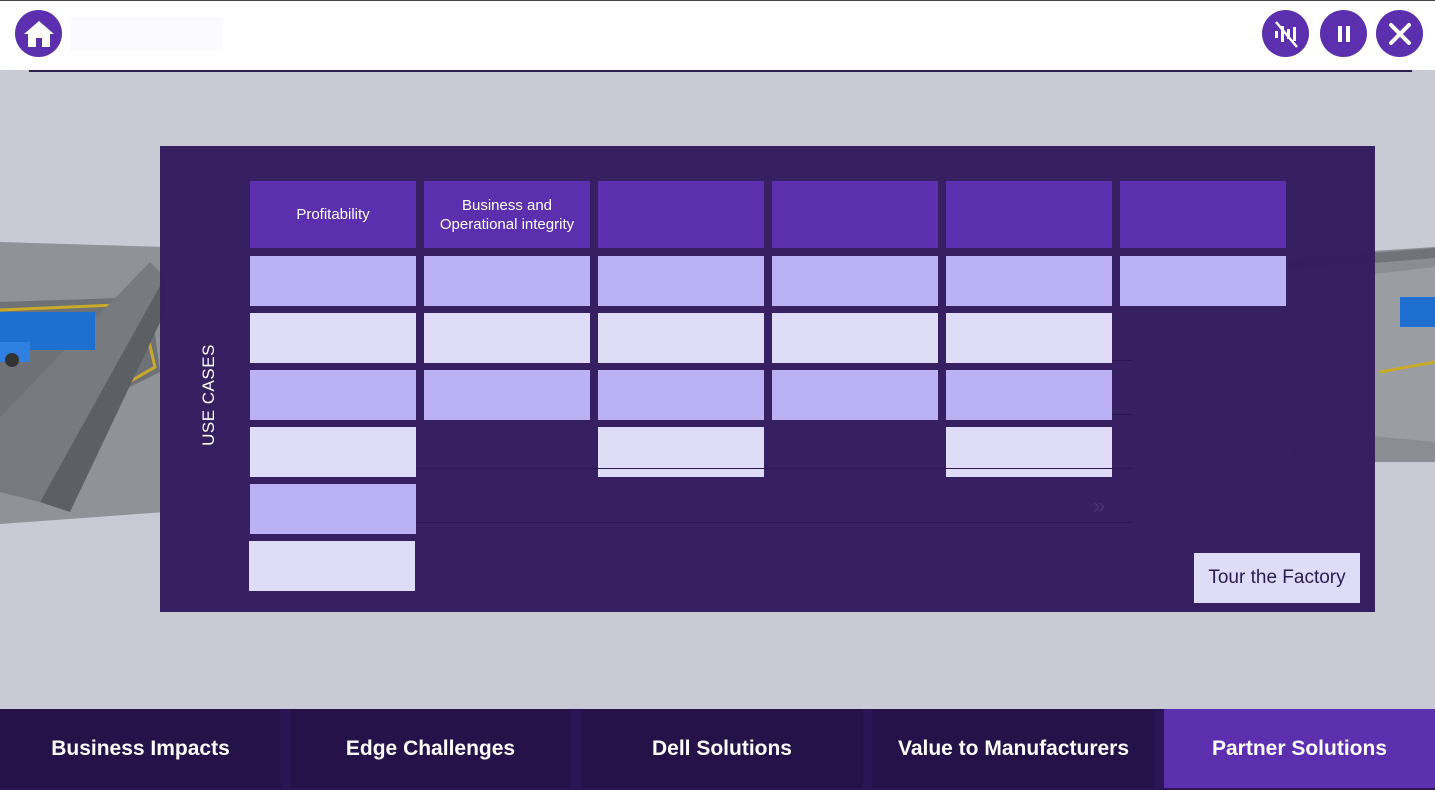 The height and width of the screenshot is (790, 1435). I want to click on pause-icon, so click(1343, 33).